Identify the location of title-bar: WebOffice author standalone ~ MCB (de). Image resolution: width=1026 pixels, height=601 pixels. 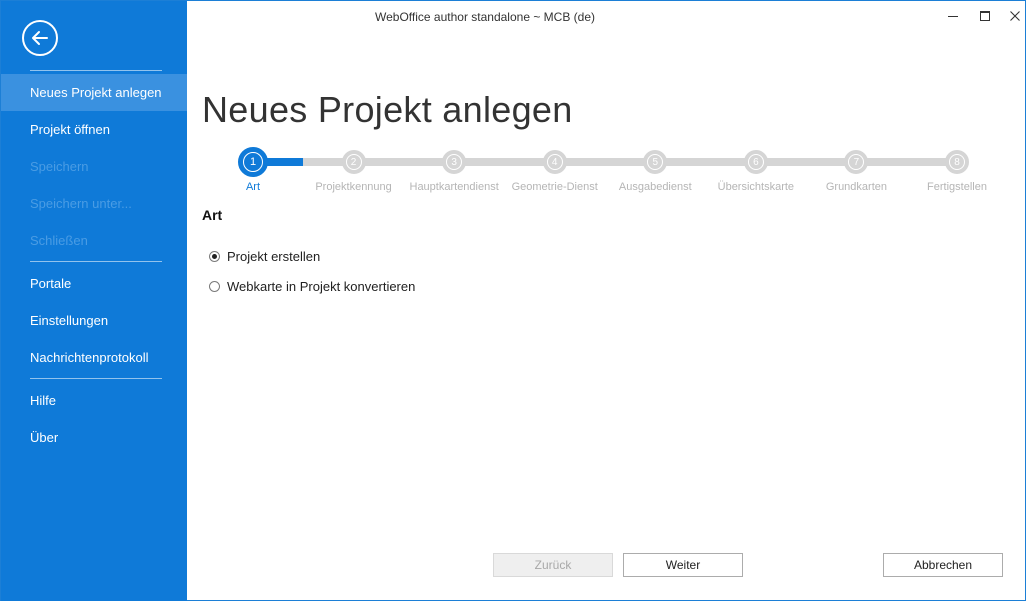
(606, 16).